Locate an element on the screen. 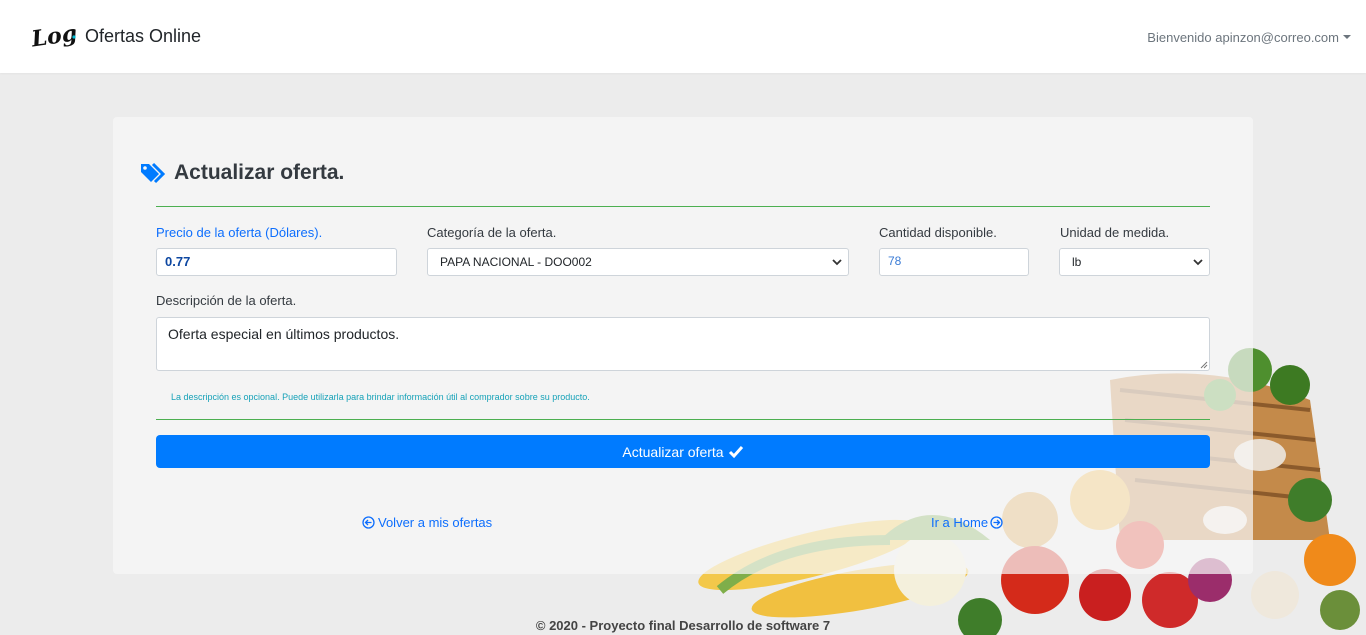 The width and height of the screenshot is (1366, 635). user-menu-dropdown: Bienvenido apinzon@correo.com is located at coordinates (1249, 37).